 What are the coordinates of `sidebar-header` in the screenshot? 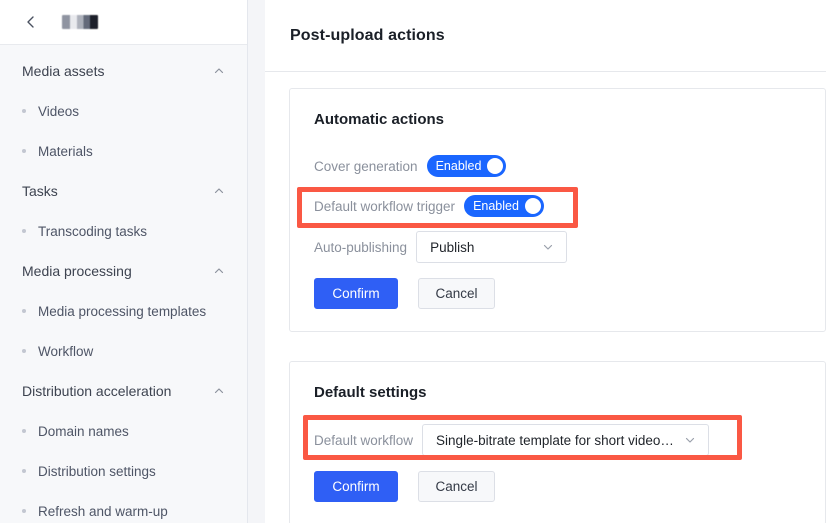 It's located at (123, 22).